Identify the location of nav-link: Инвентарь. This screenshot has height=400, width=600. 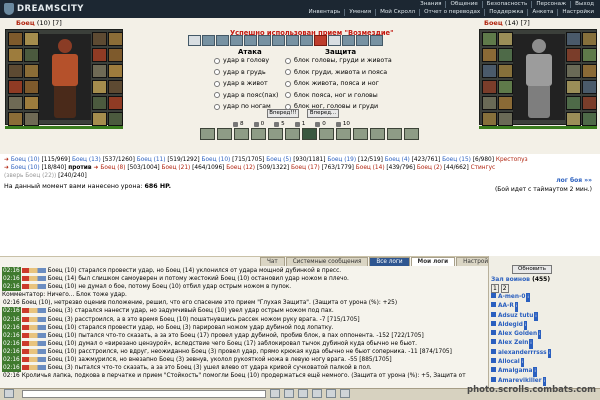
(325, 12).